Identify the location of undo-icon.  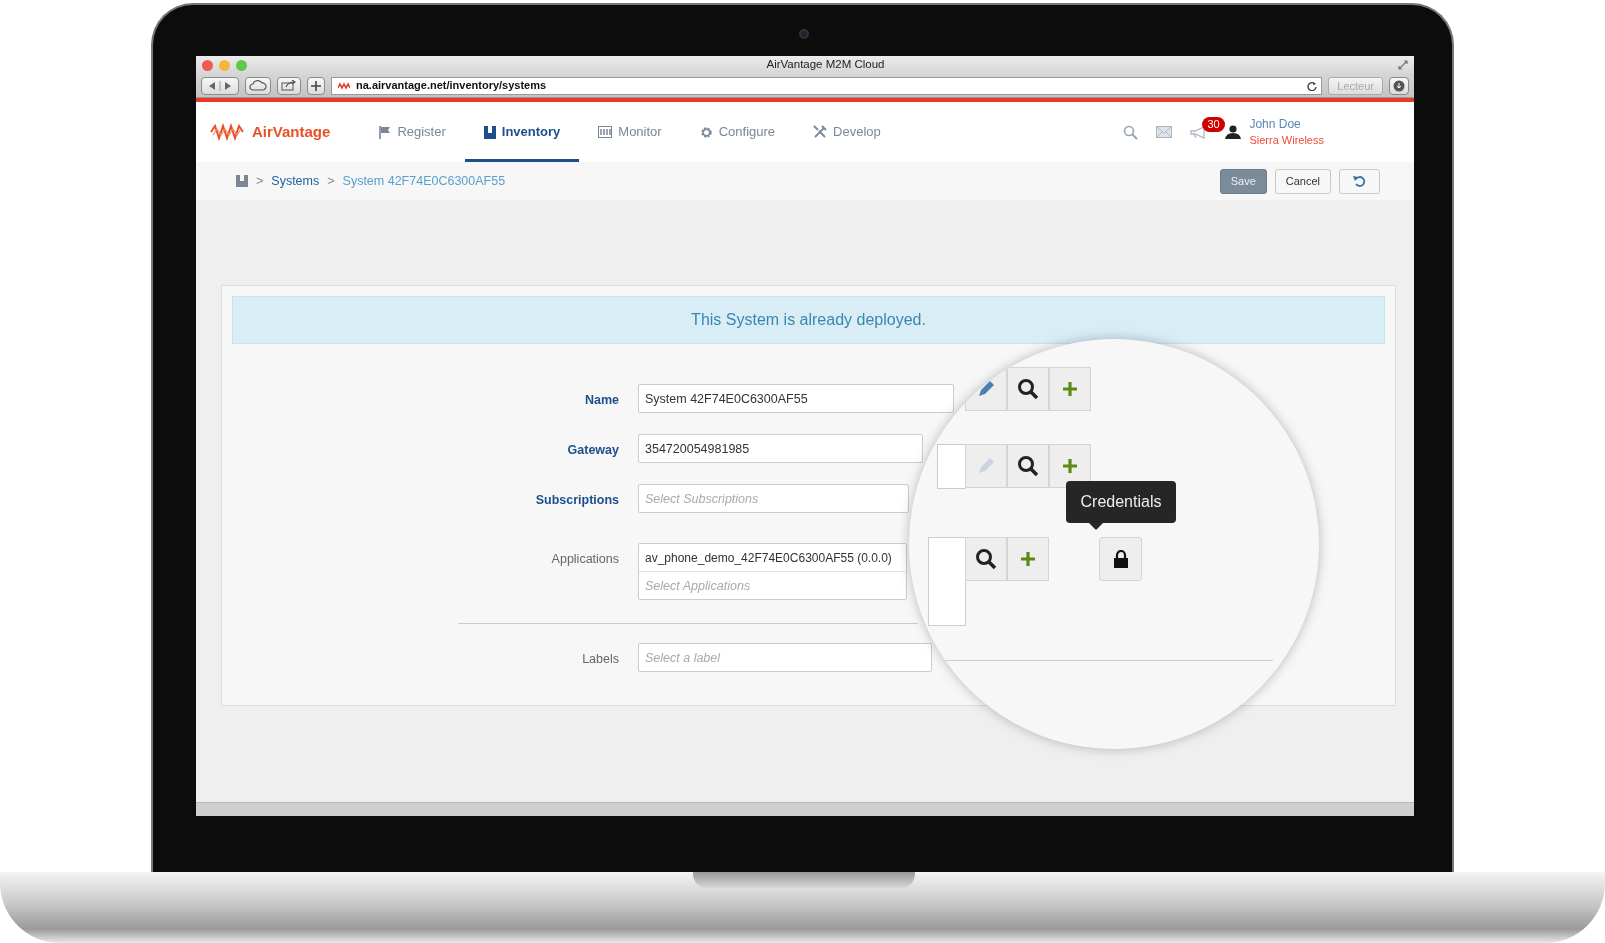
(1359, 181).